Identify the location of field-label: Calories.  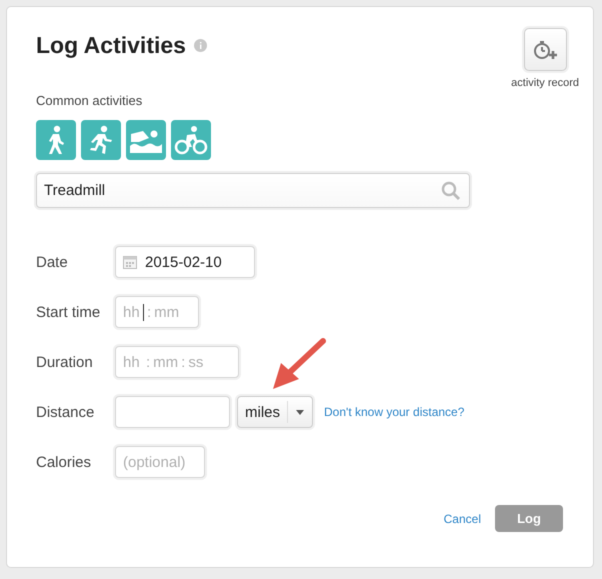
(64, 462).